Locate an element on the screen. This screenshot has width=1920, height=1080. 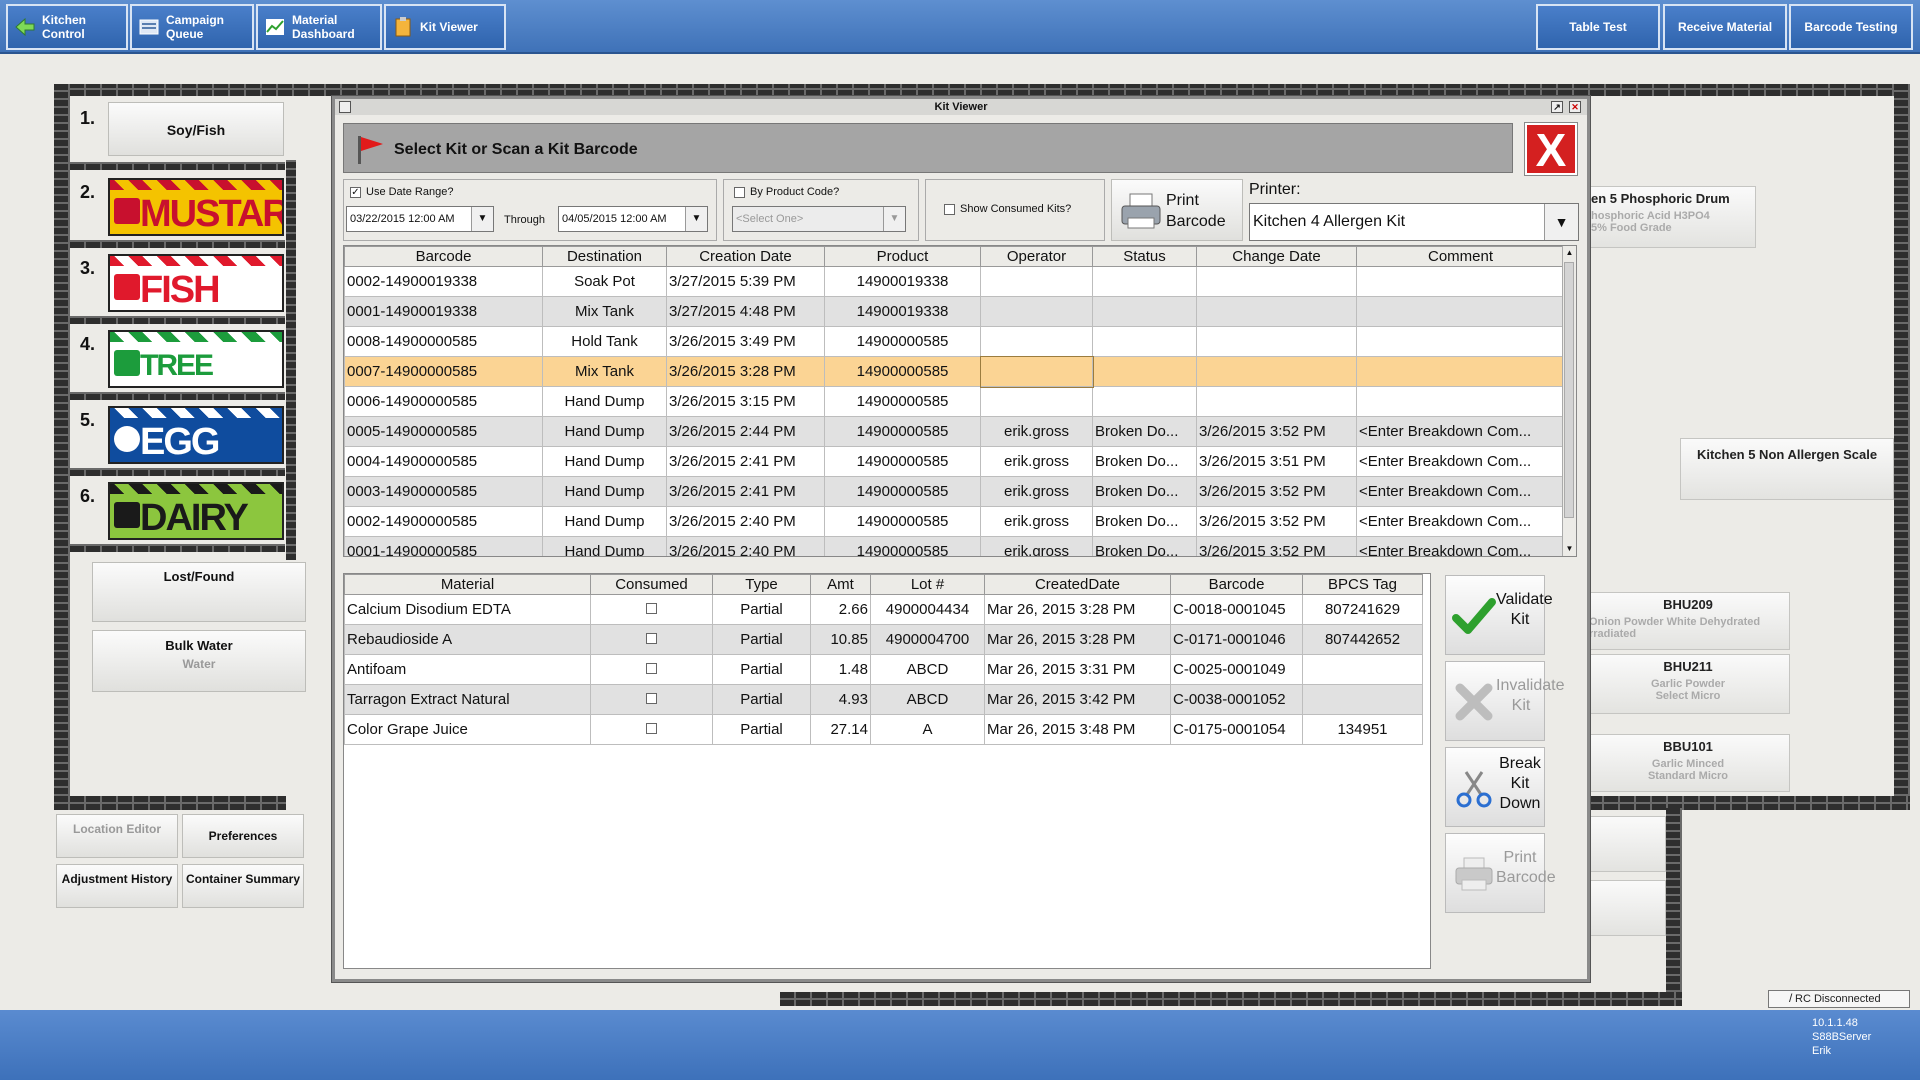
scroll-thumb is located at coordinates (1569, 390).